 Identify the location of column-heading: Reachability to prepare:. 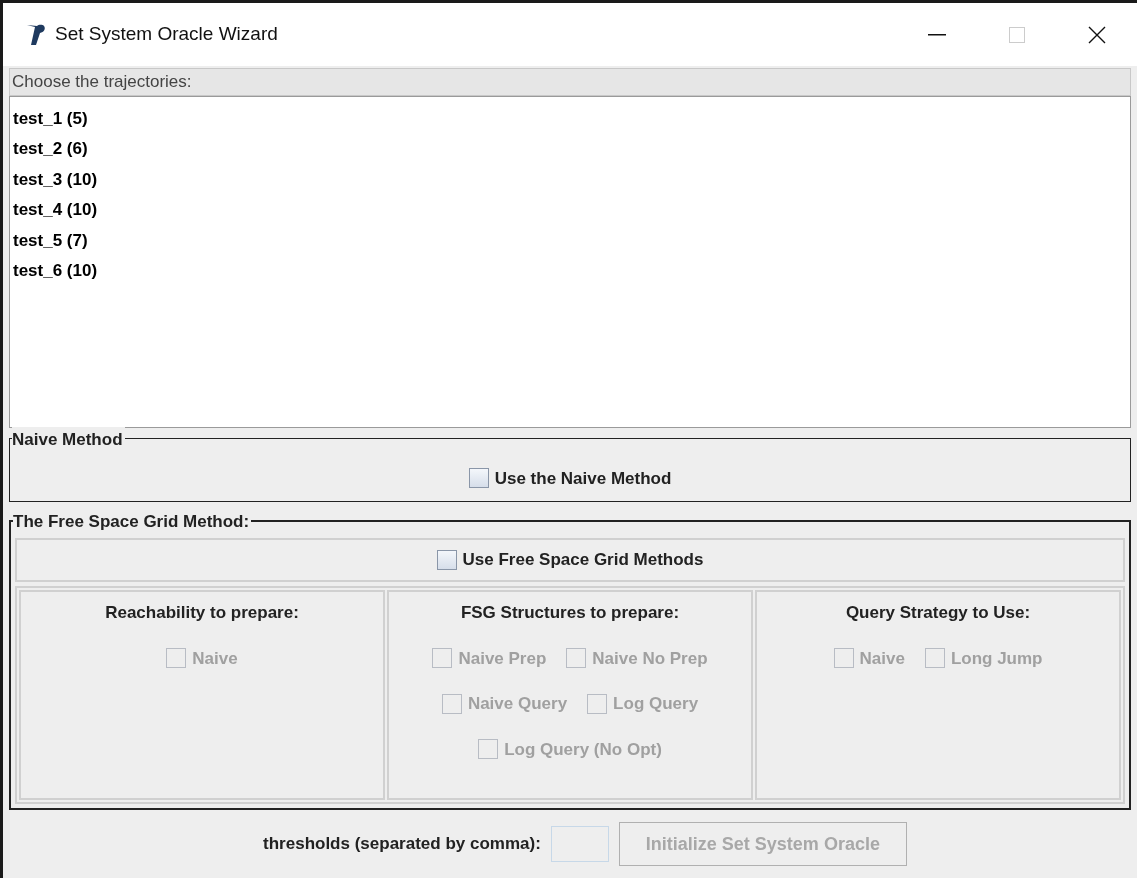
(202, 613).